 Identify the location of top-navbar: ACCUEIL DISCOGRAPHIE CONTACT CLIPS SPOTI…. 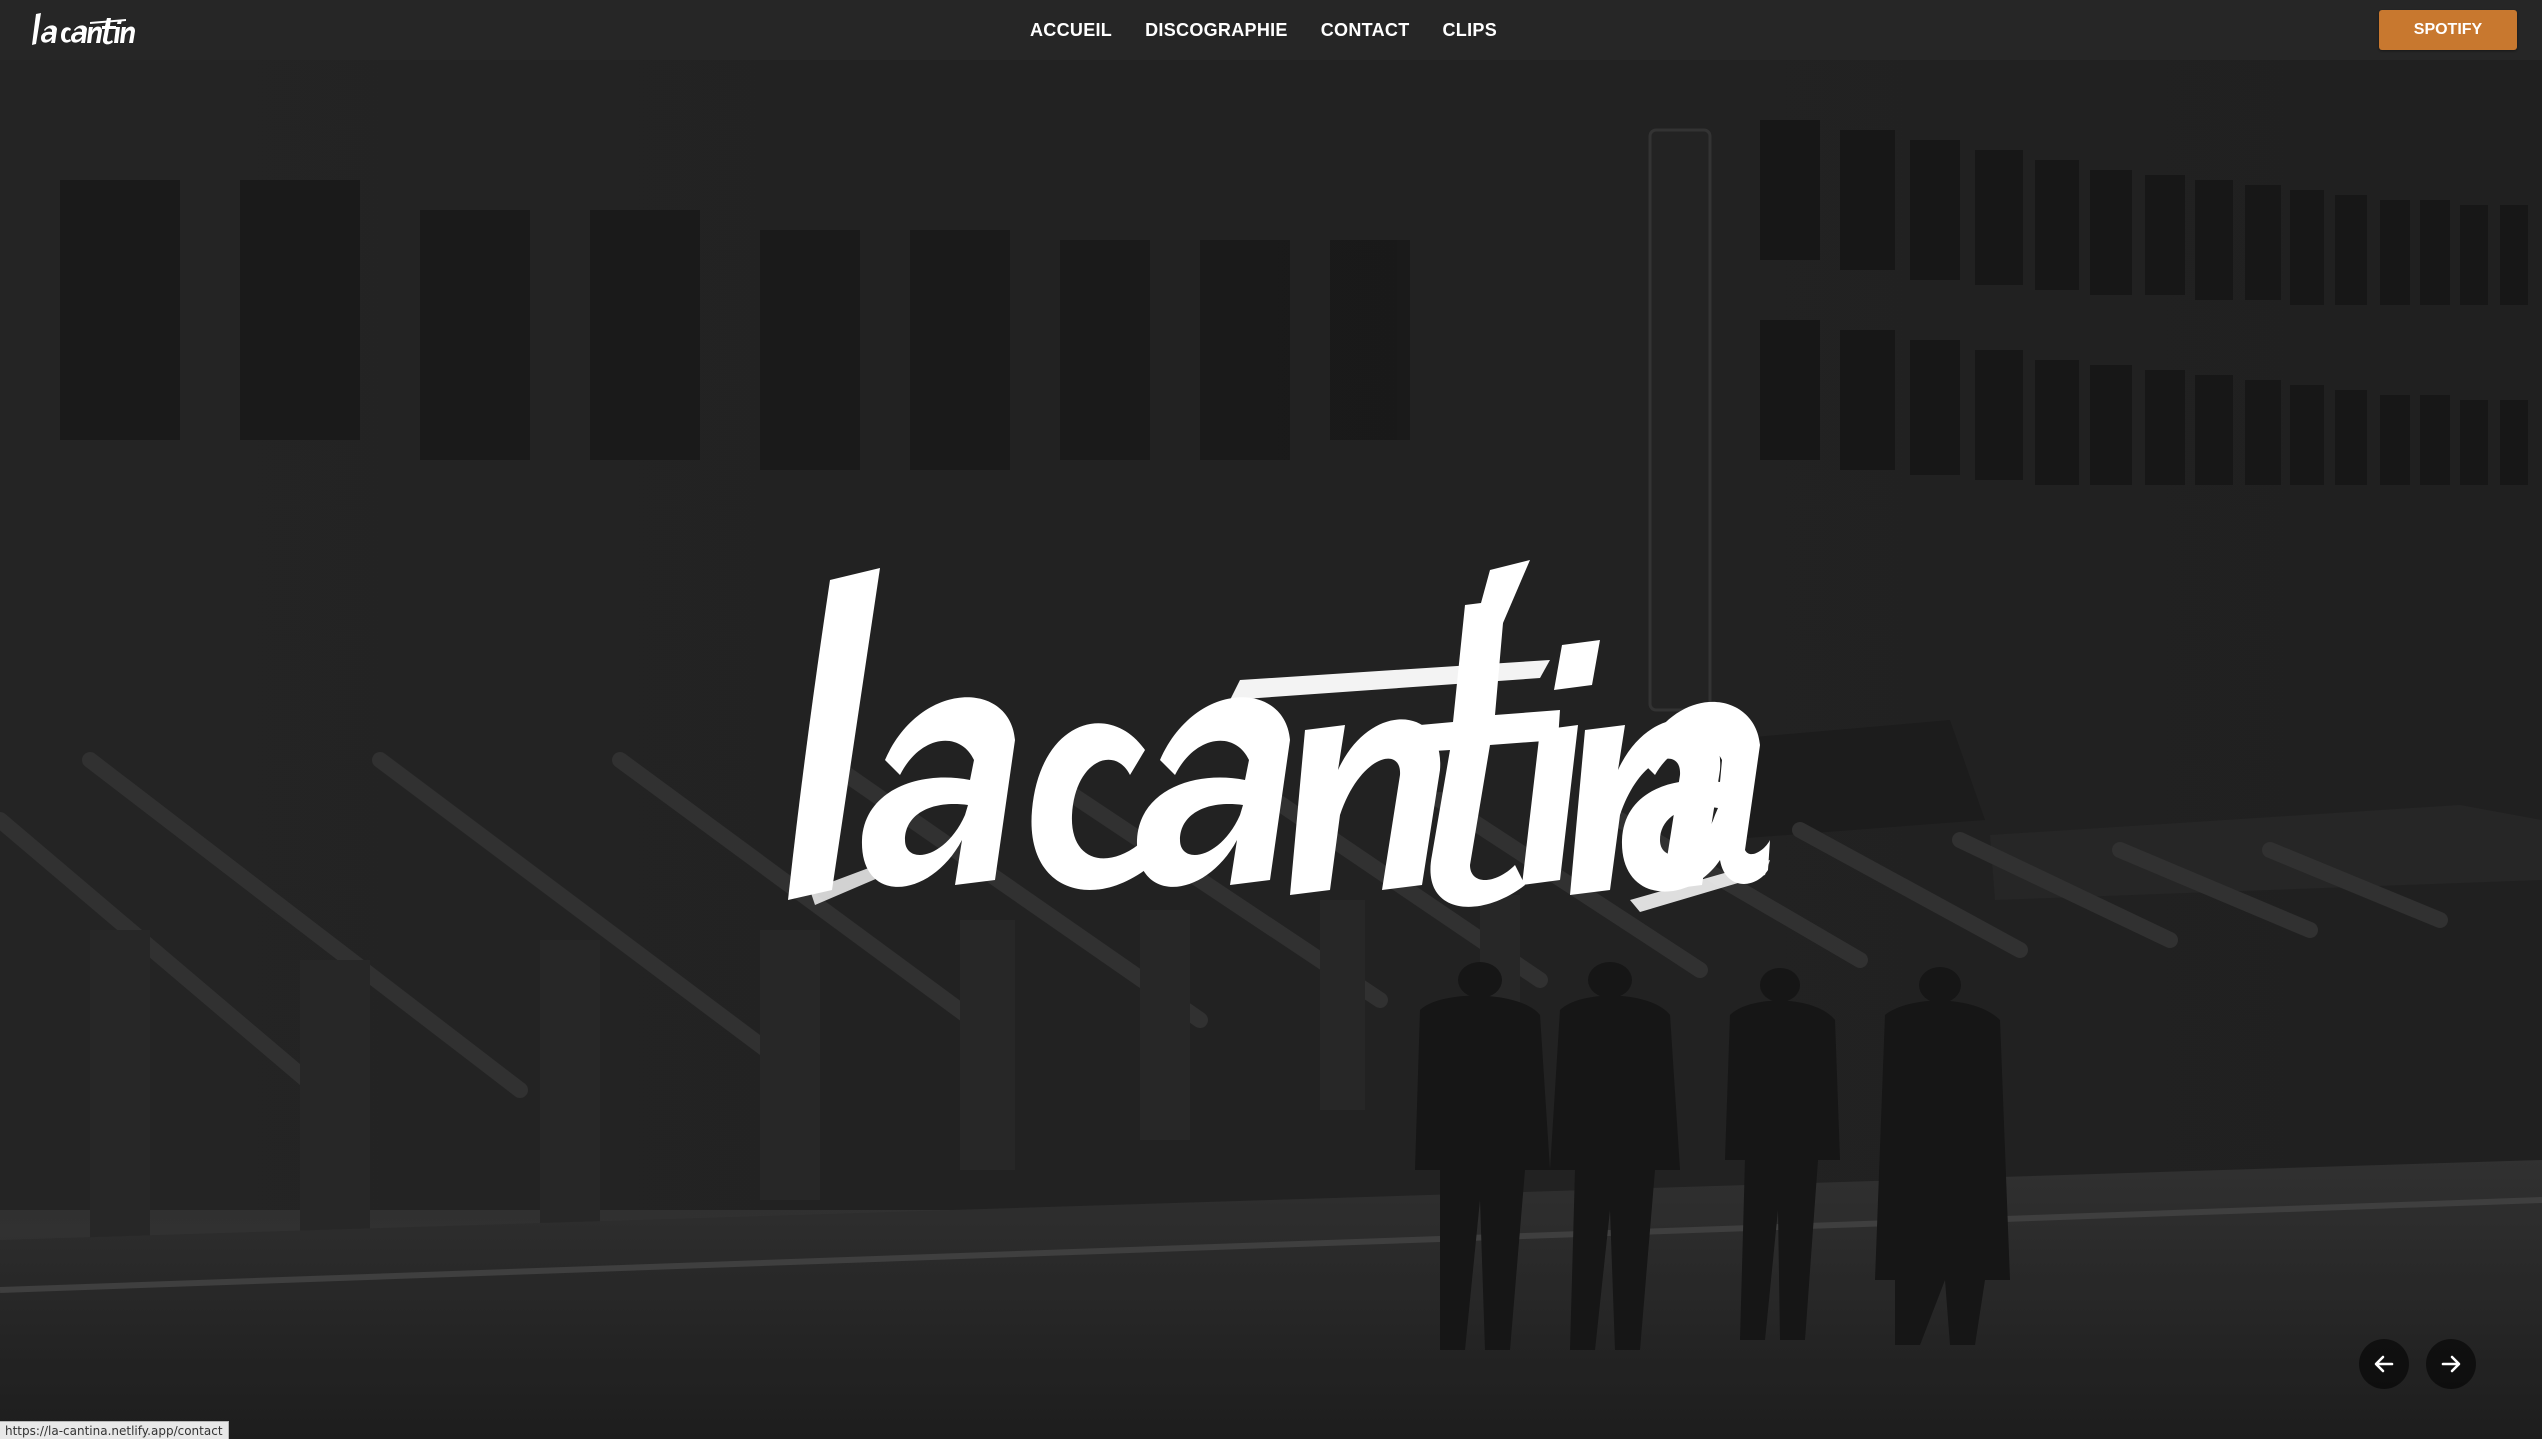
(1271, 30).